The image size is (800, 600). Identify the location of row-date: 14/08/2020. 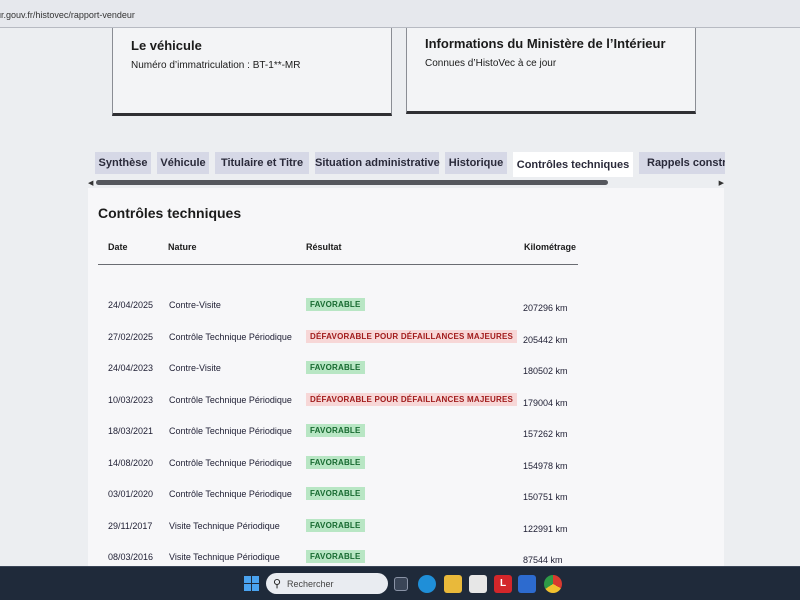
(131, 462).